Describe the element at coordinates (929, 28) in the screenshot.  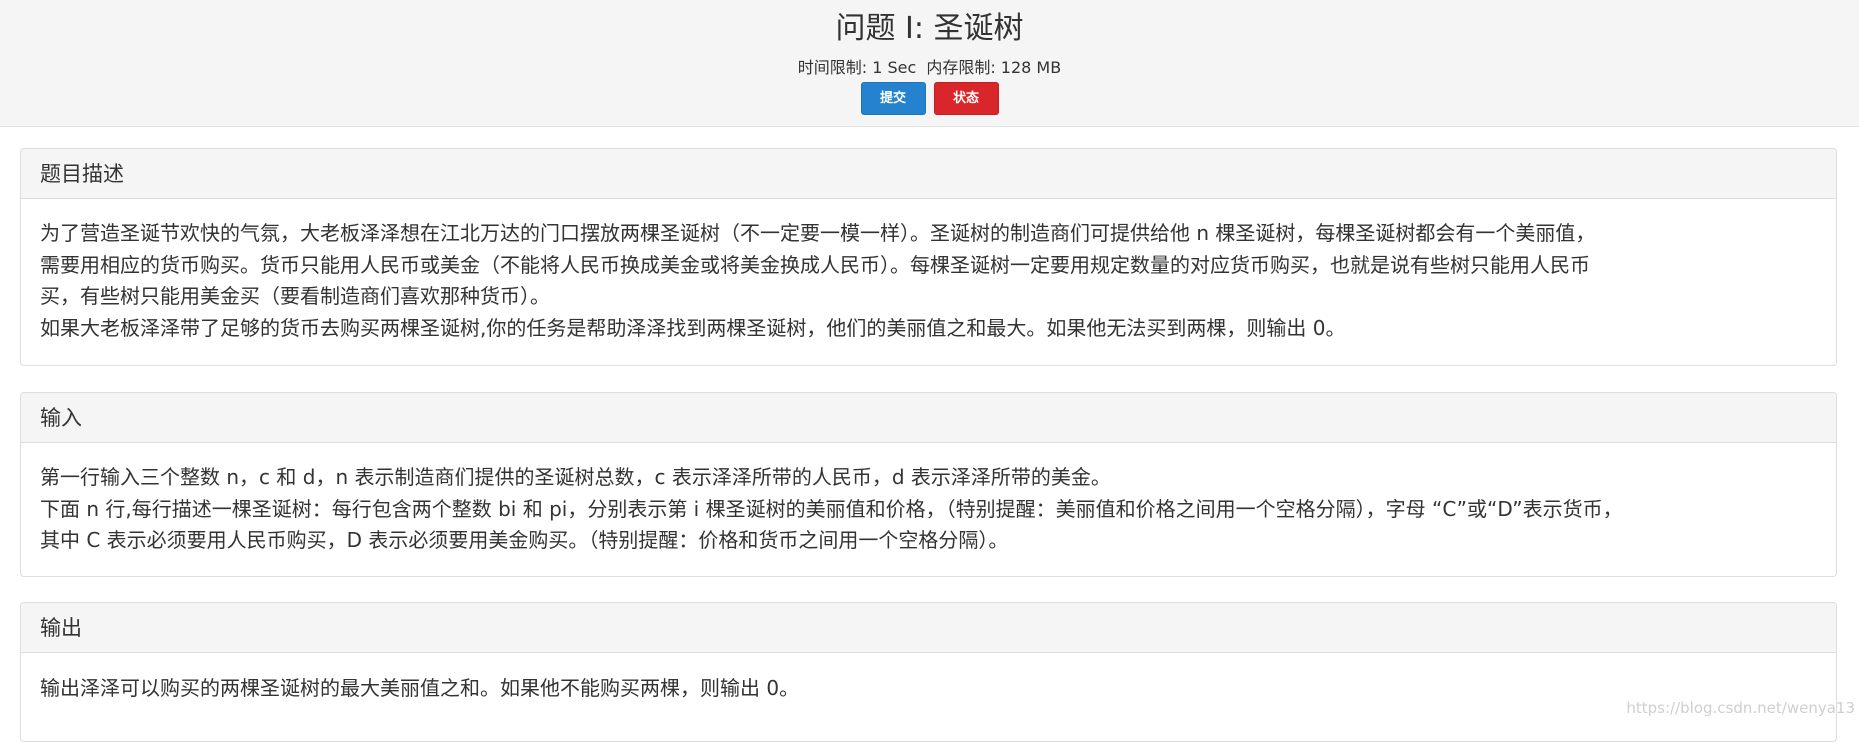
I see `page-title: 问题 I: 圣诞树` at that location.